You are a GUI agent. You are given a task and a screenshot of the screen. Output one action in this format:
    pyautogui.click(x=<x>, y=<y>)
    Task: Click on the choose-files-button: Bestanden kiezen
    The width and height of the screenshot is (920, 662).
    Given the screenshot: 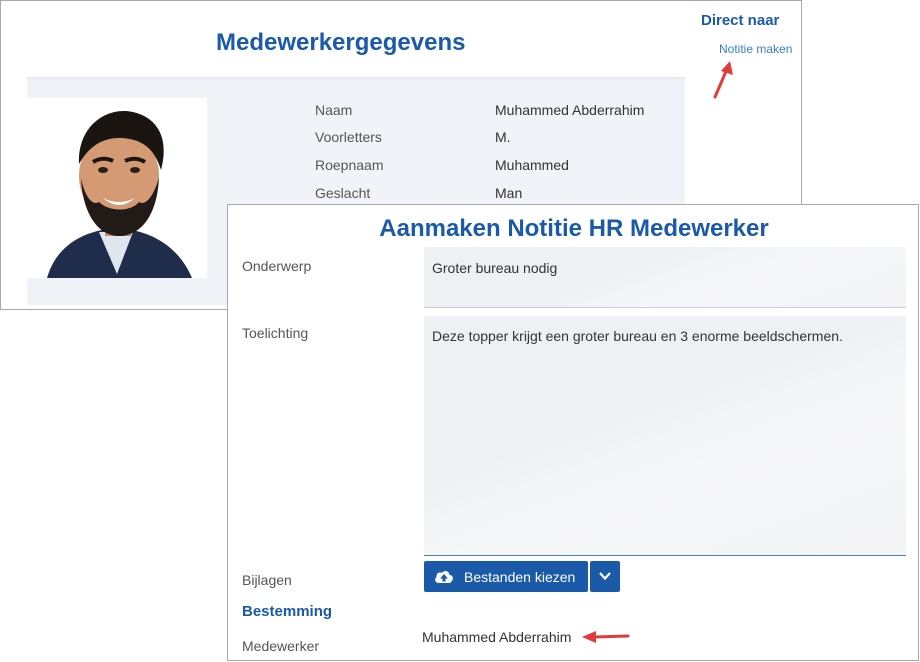 What is the action you would take?
    pyautogui.click(x=506, y=576)
    